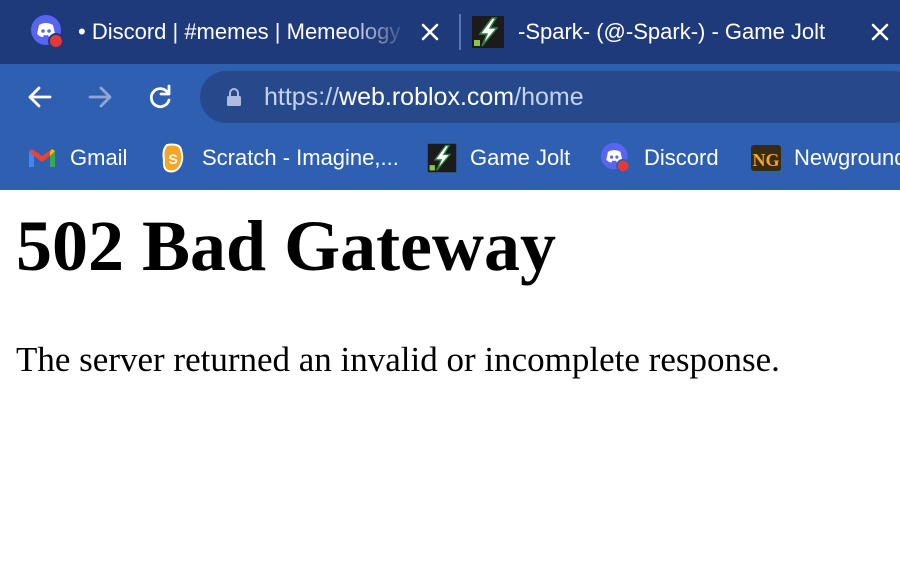 The width and height of the screenshot is (900, 584). I want to click on newgrounds-icon: NG, so click(766, 158).